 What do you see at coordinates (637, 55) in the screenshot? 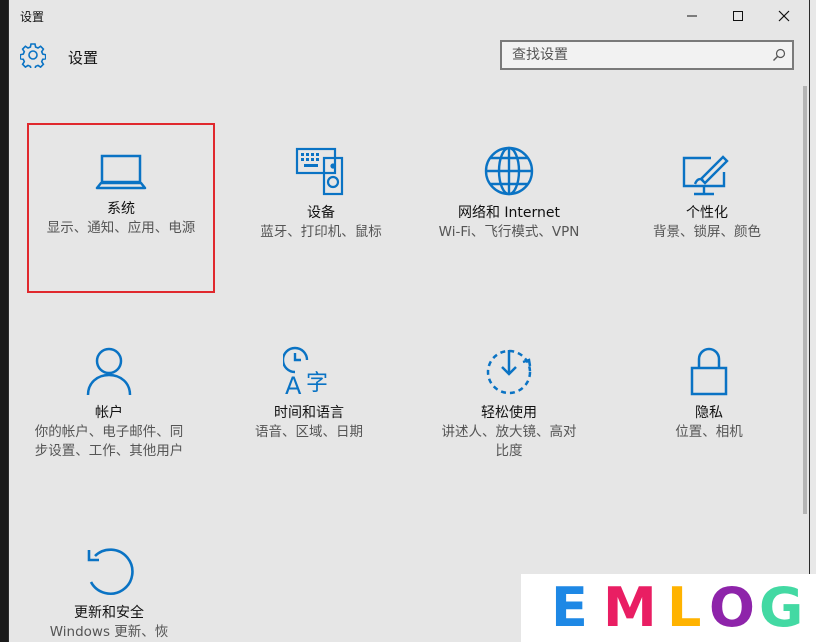
I see `search-input` at bounding box center [637, 55].